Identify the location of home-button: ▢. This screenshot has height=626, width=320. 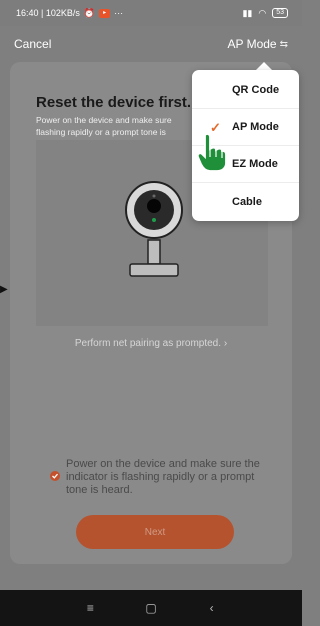
(151, 608).